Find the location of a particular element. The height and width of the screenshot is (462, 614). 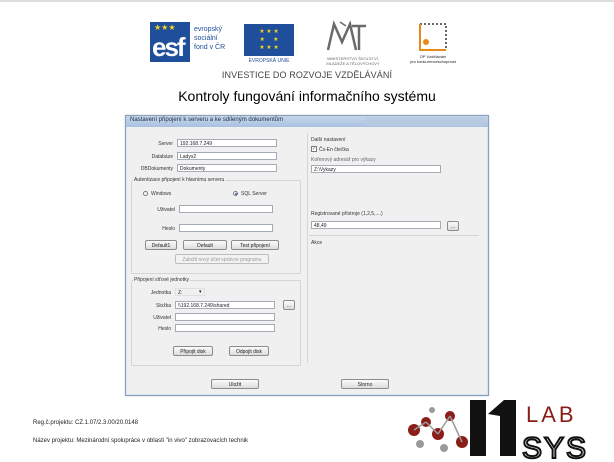

default-button: Default is located at coordinates (205, 245).